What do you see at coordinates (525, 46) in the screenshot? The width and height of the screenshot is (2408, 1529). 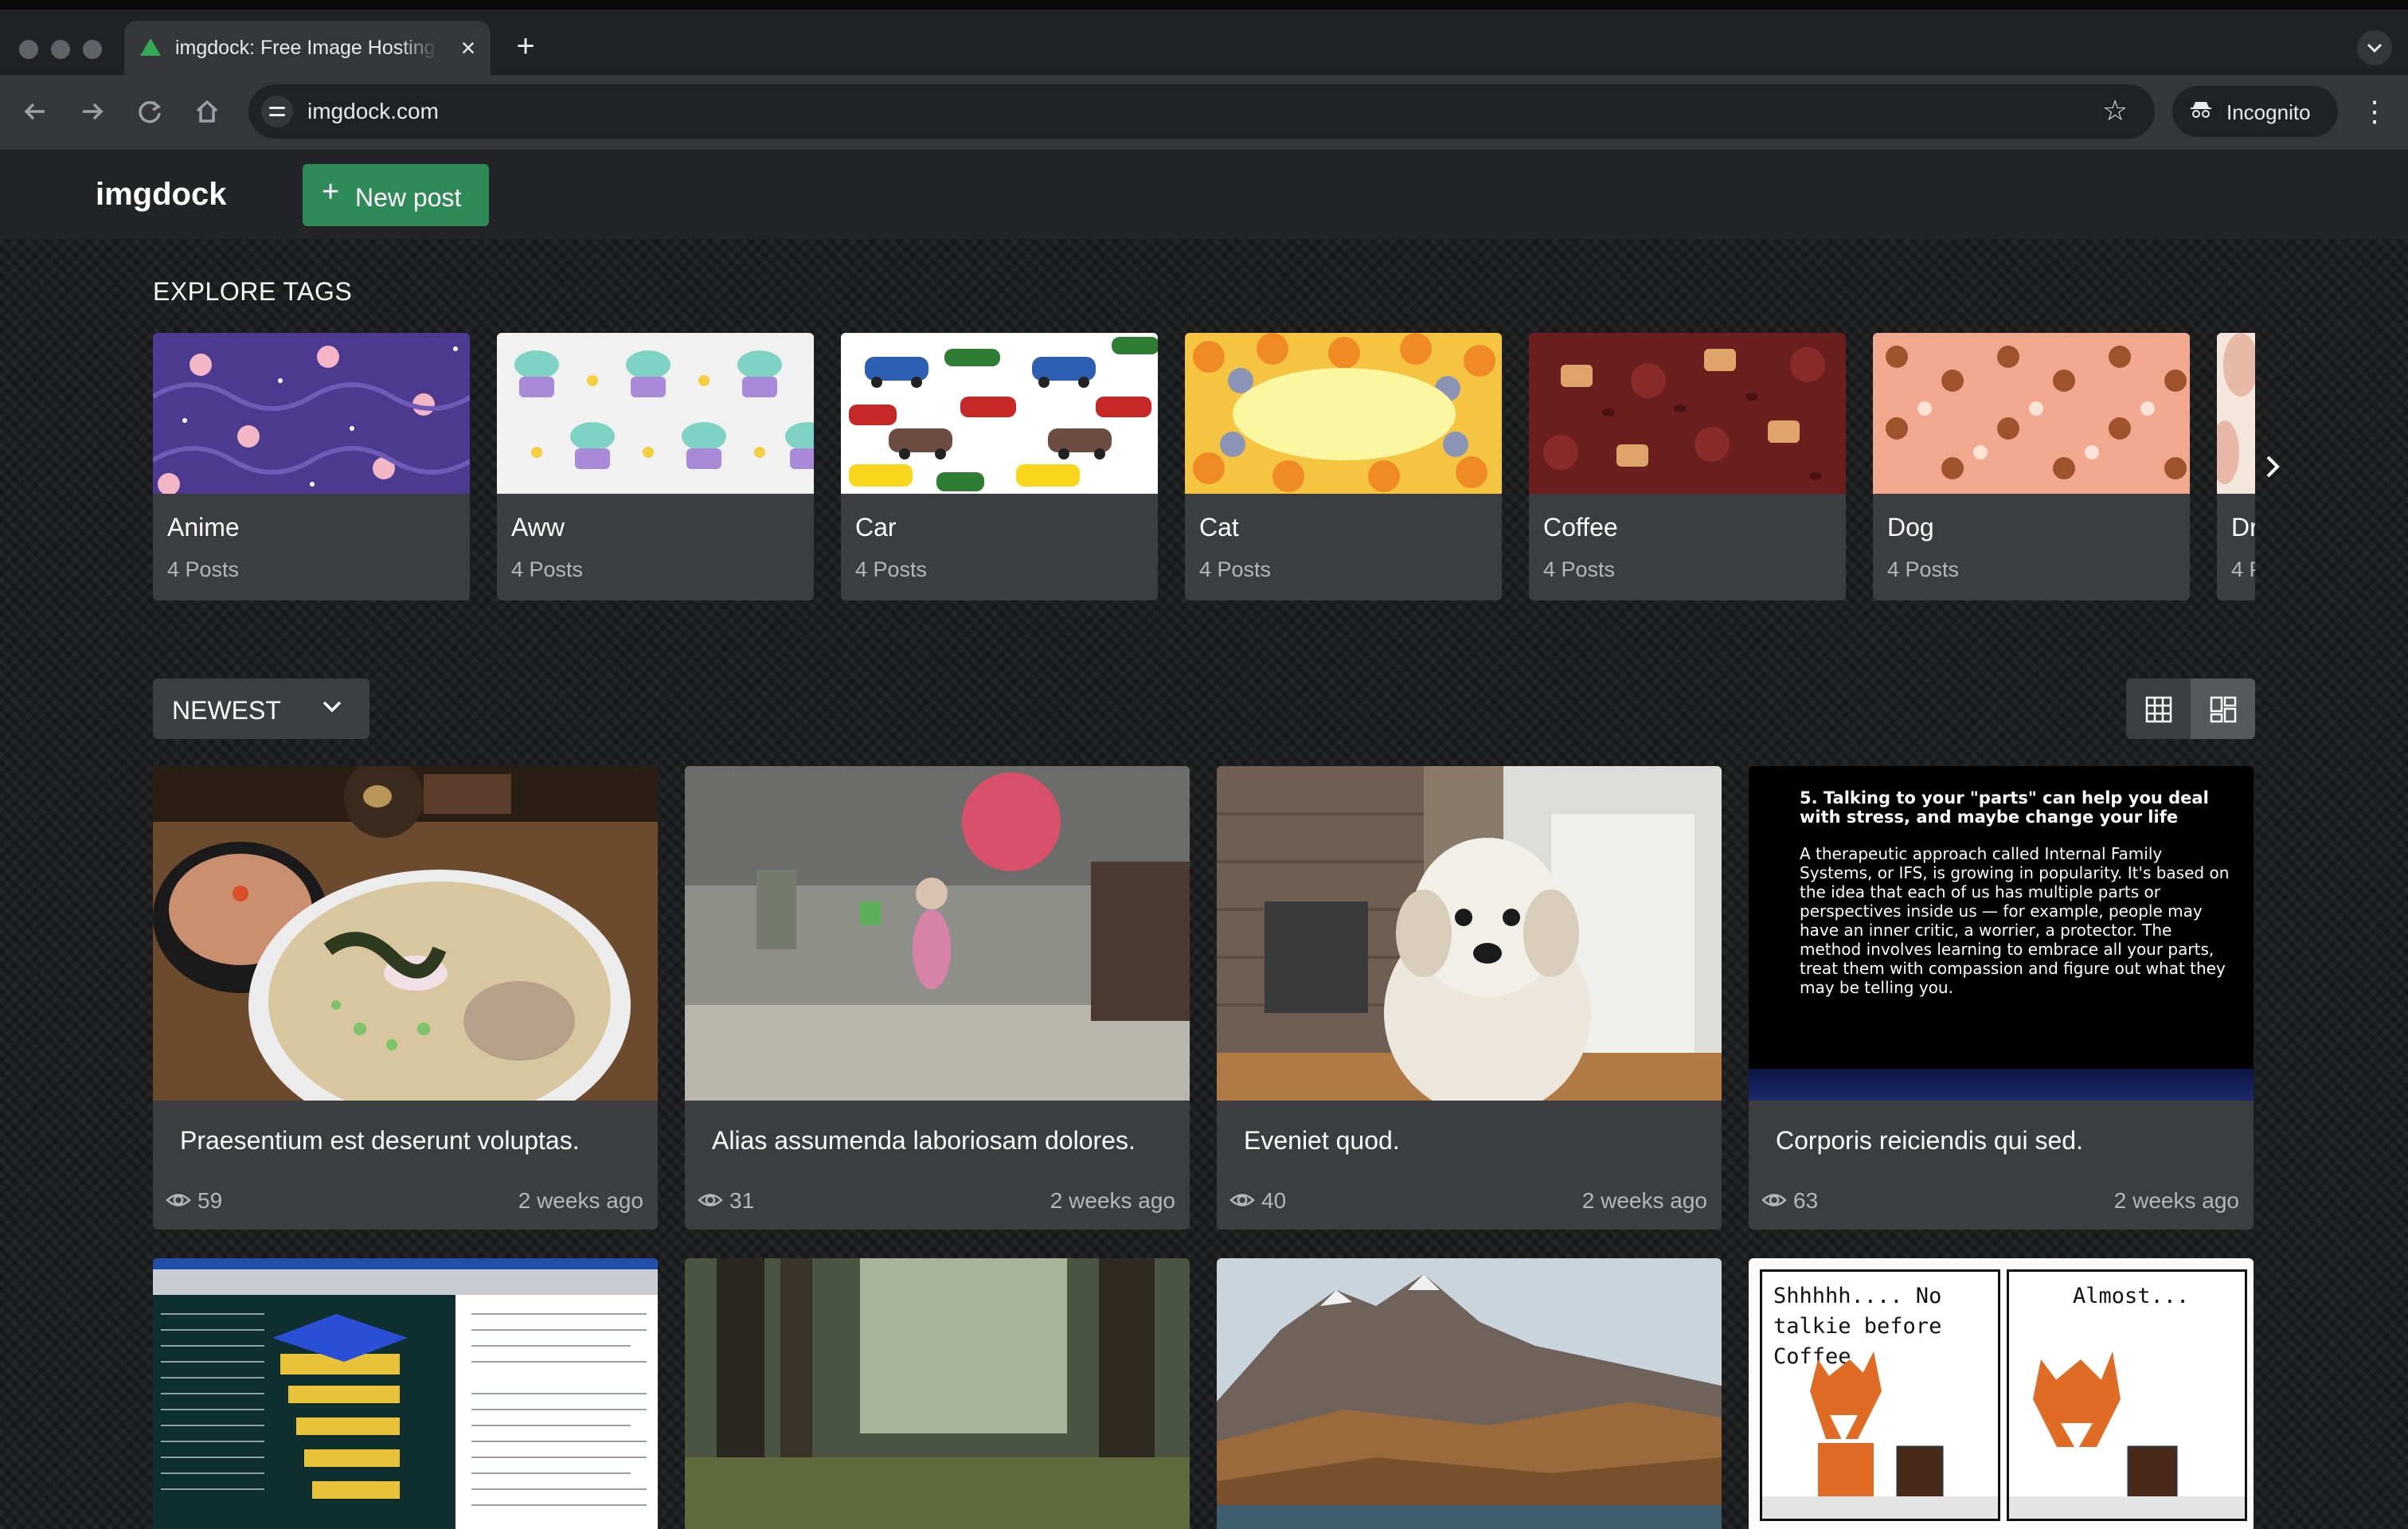 I see `new-tab-button: +` at bounding box center [525, 46].